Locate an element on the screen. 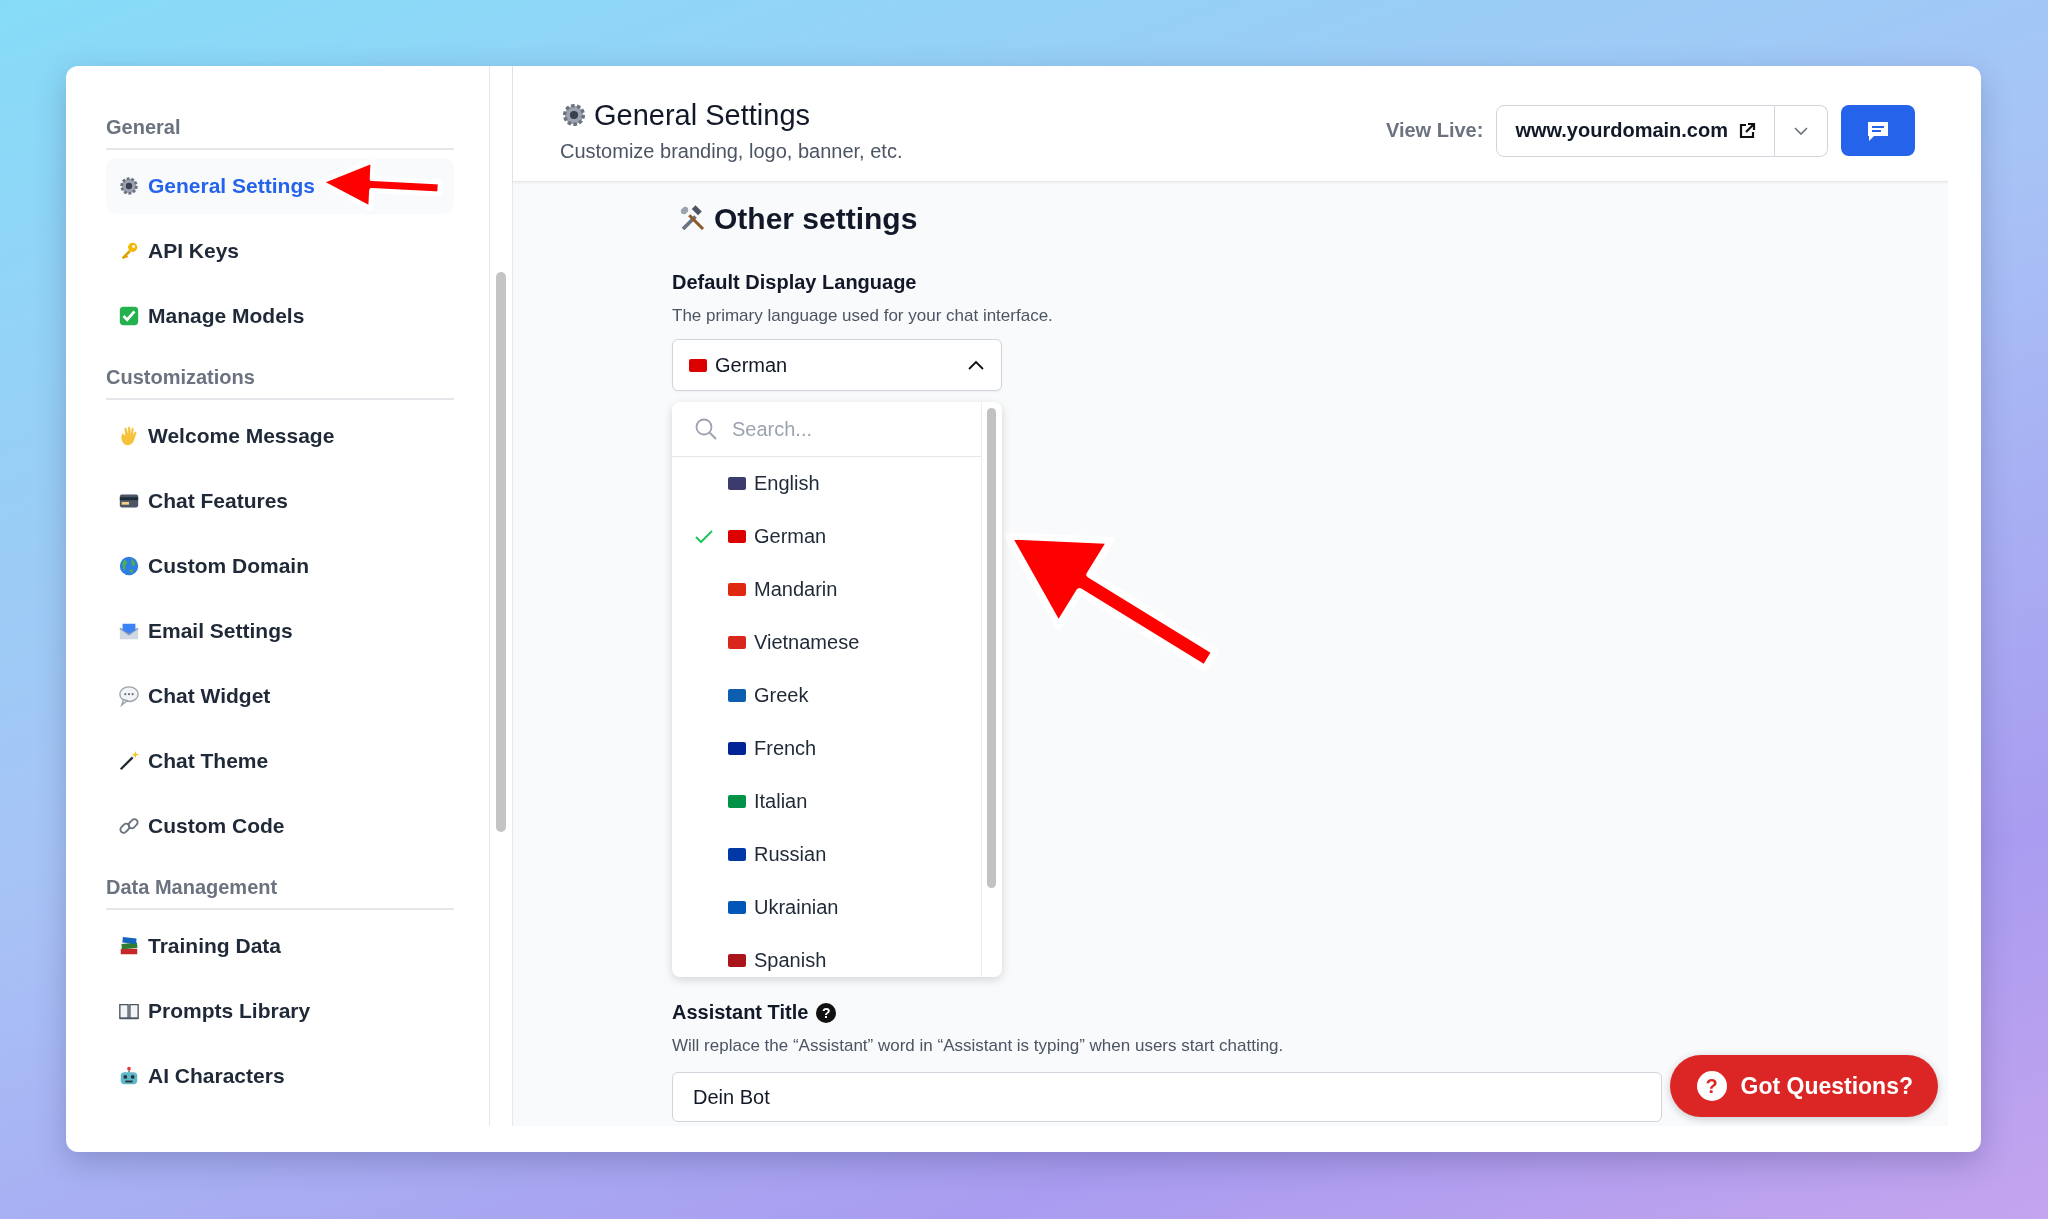  chat-button is located at coordinates (1878, 130).